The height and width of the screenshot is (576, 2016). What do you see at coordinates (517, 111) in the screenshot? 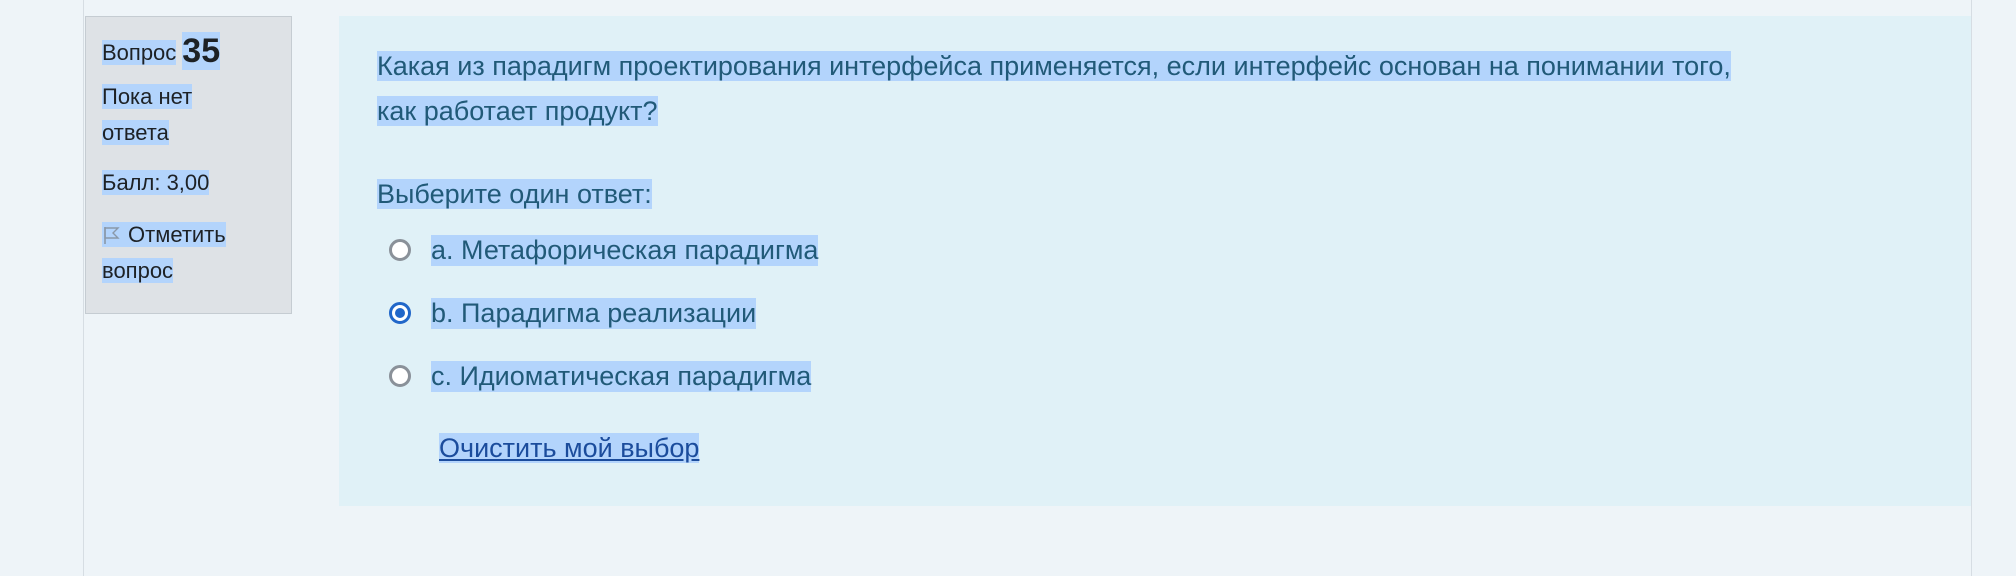
I see `question-text-line2: как работает продукт?` at bounding box center [517, 111].